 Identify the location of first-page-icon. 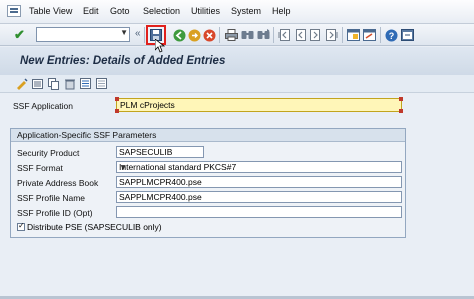
(284, 35).